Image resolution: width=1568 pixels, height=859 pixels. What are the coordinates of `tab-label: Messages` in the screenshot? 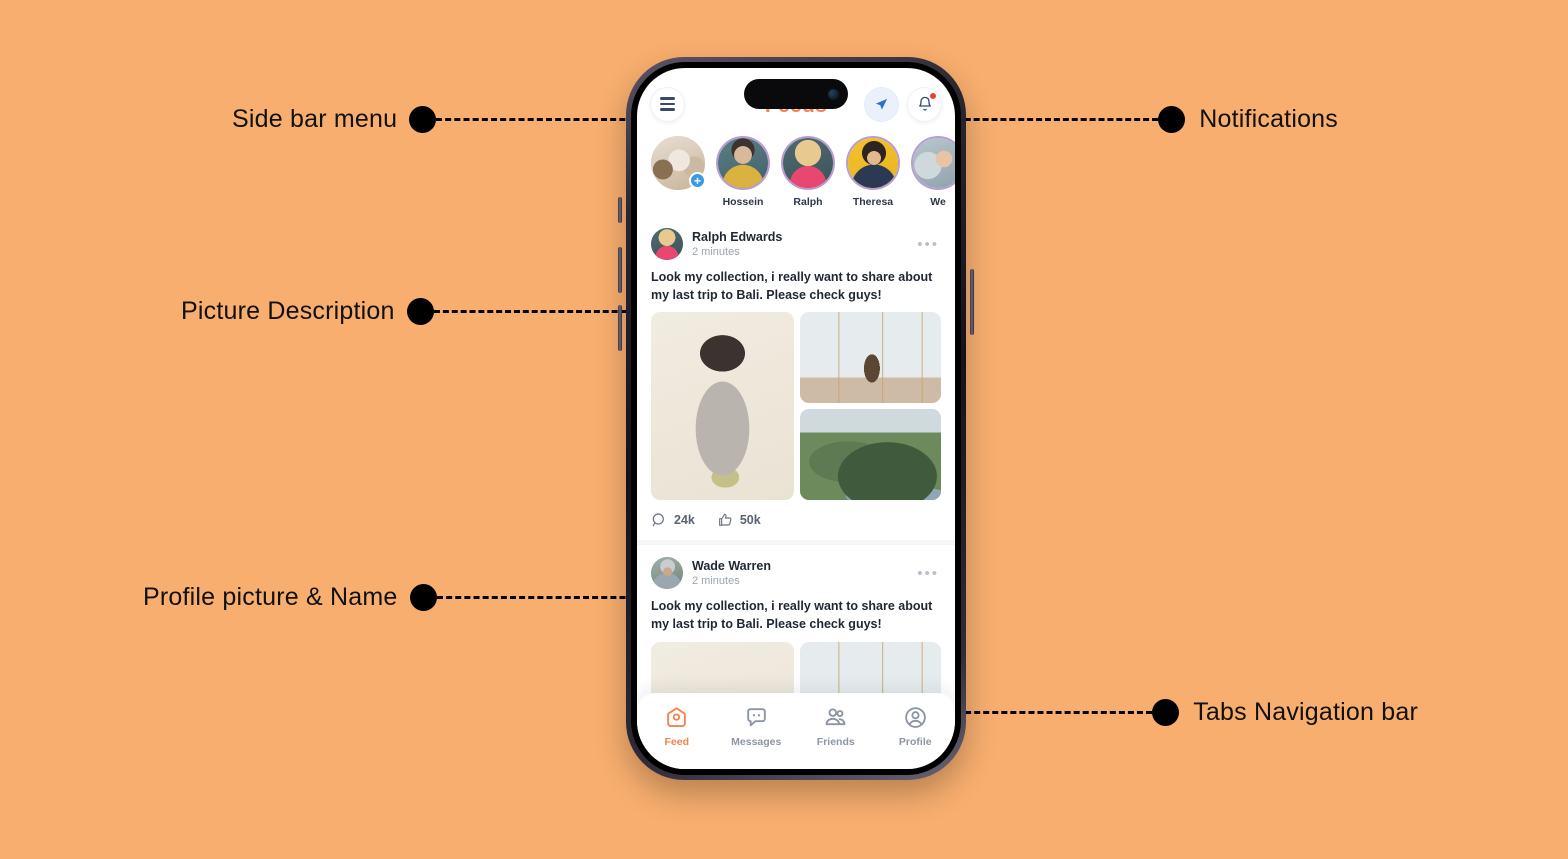 It's located at (756, 742).